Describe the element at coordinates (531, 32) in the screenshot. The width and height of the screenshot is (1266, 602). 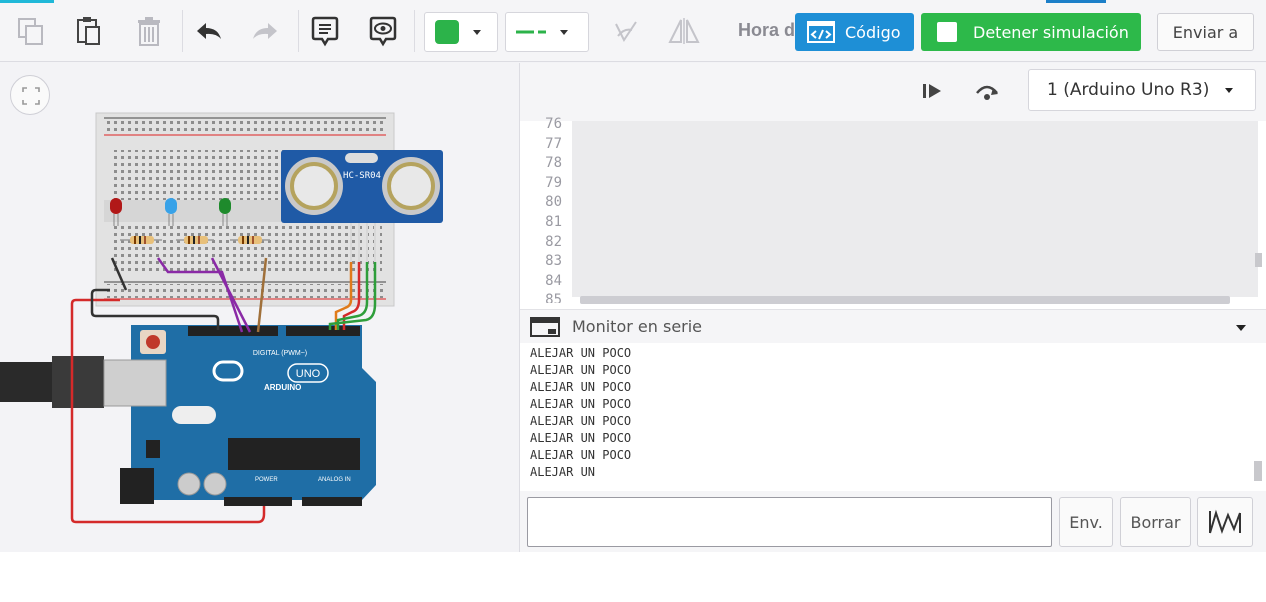
I see `wire-line-icon` at that location.